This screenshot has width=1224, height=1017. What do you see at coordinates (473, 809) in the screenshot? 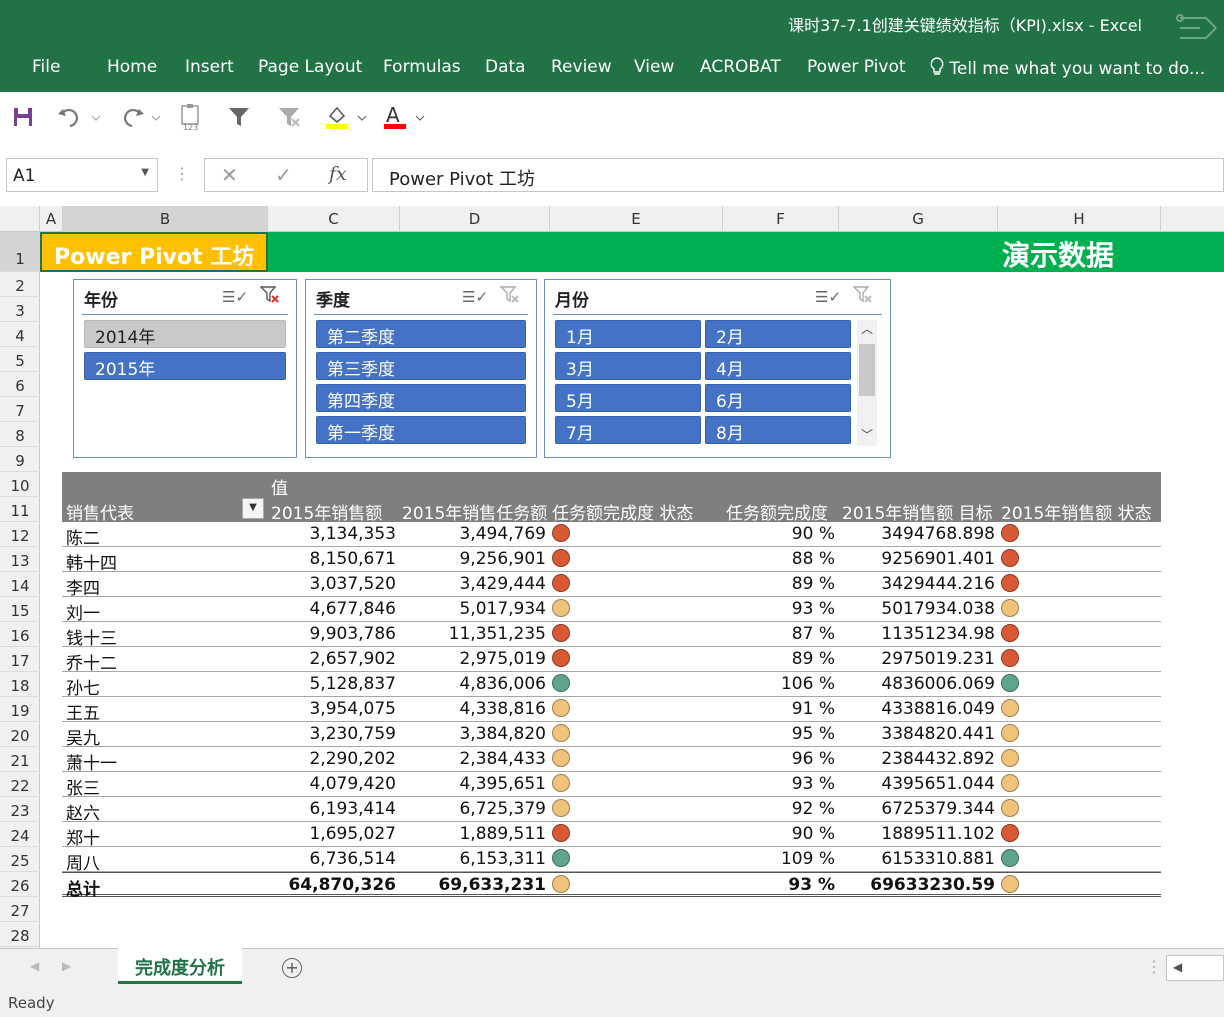
I see `target-cell: 6,725,379` at bounding box center [473, 809].